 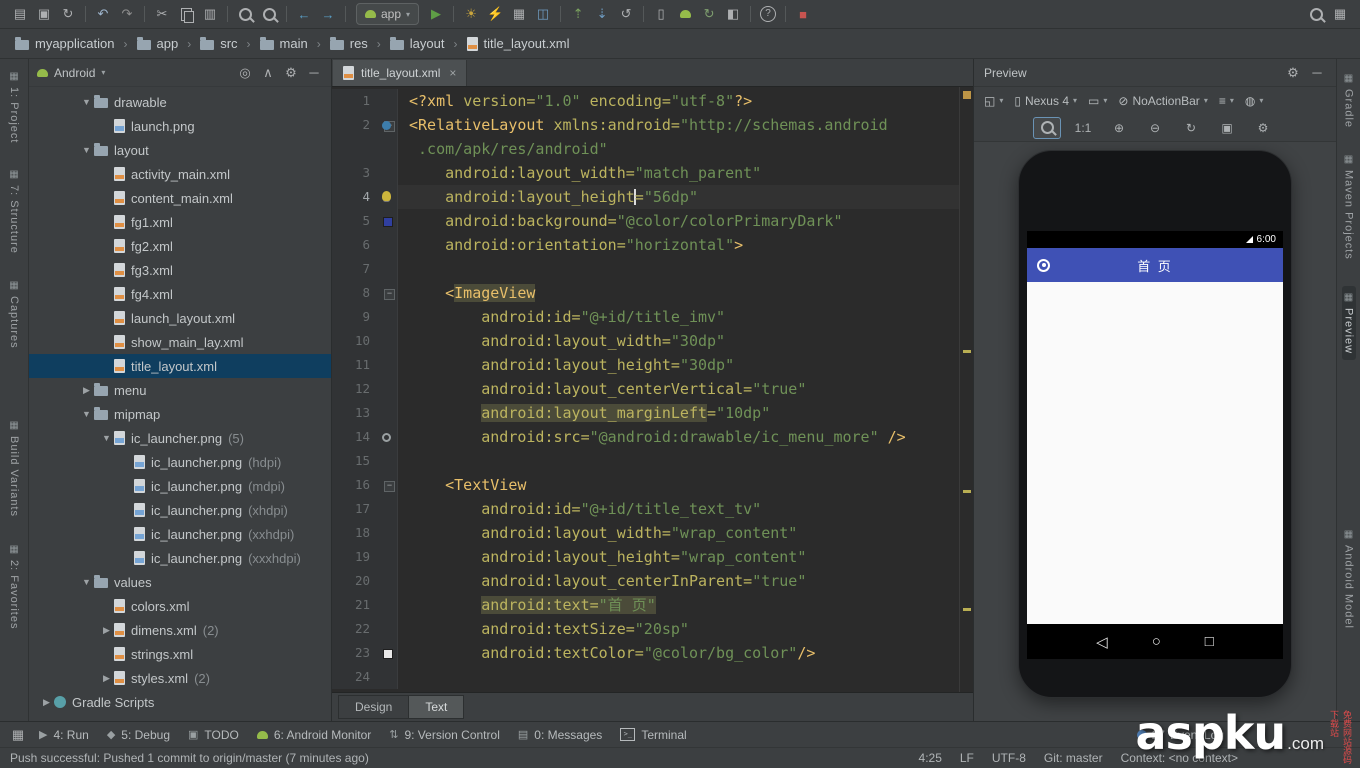 I want to click on vcs-commit-icon: ⇡, so click(x=578, y=14).